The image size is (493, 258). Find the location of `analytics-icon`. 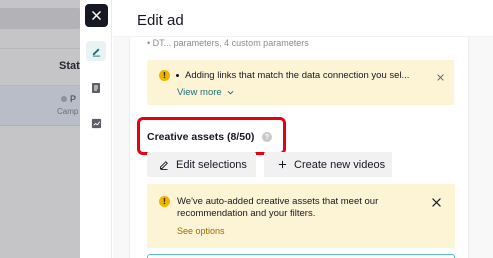

analytics-icon is located at coordinates (96, 123).